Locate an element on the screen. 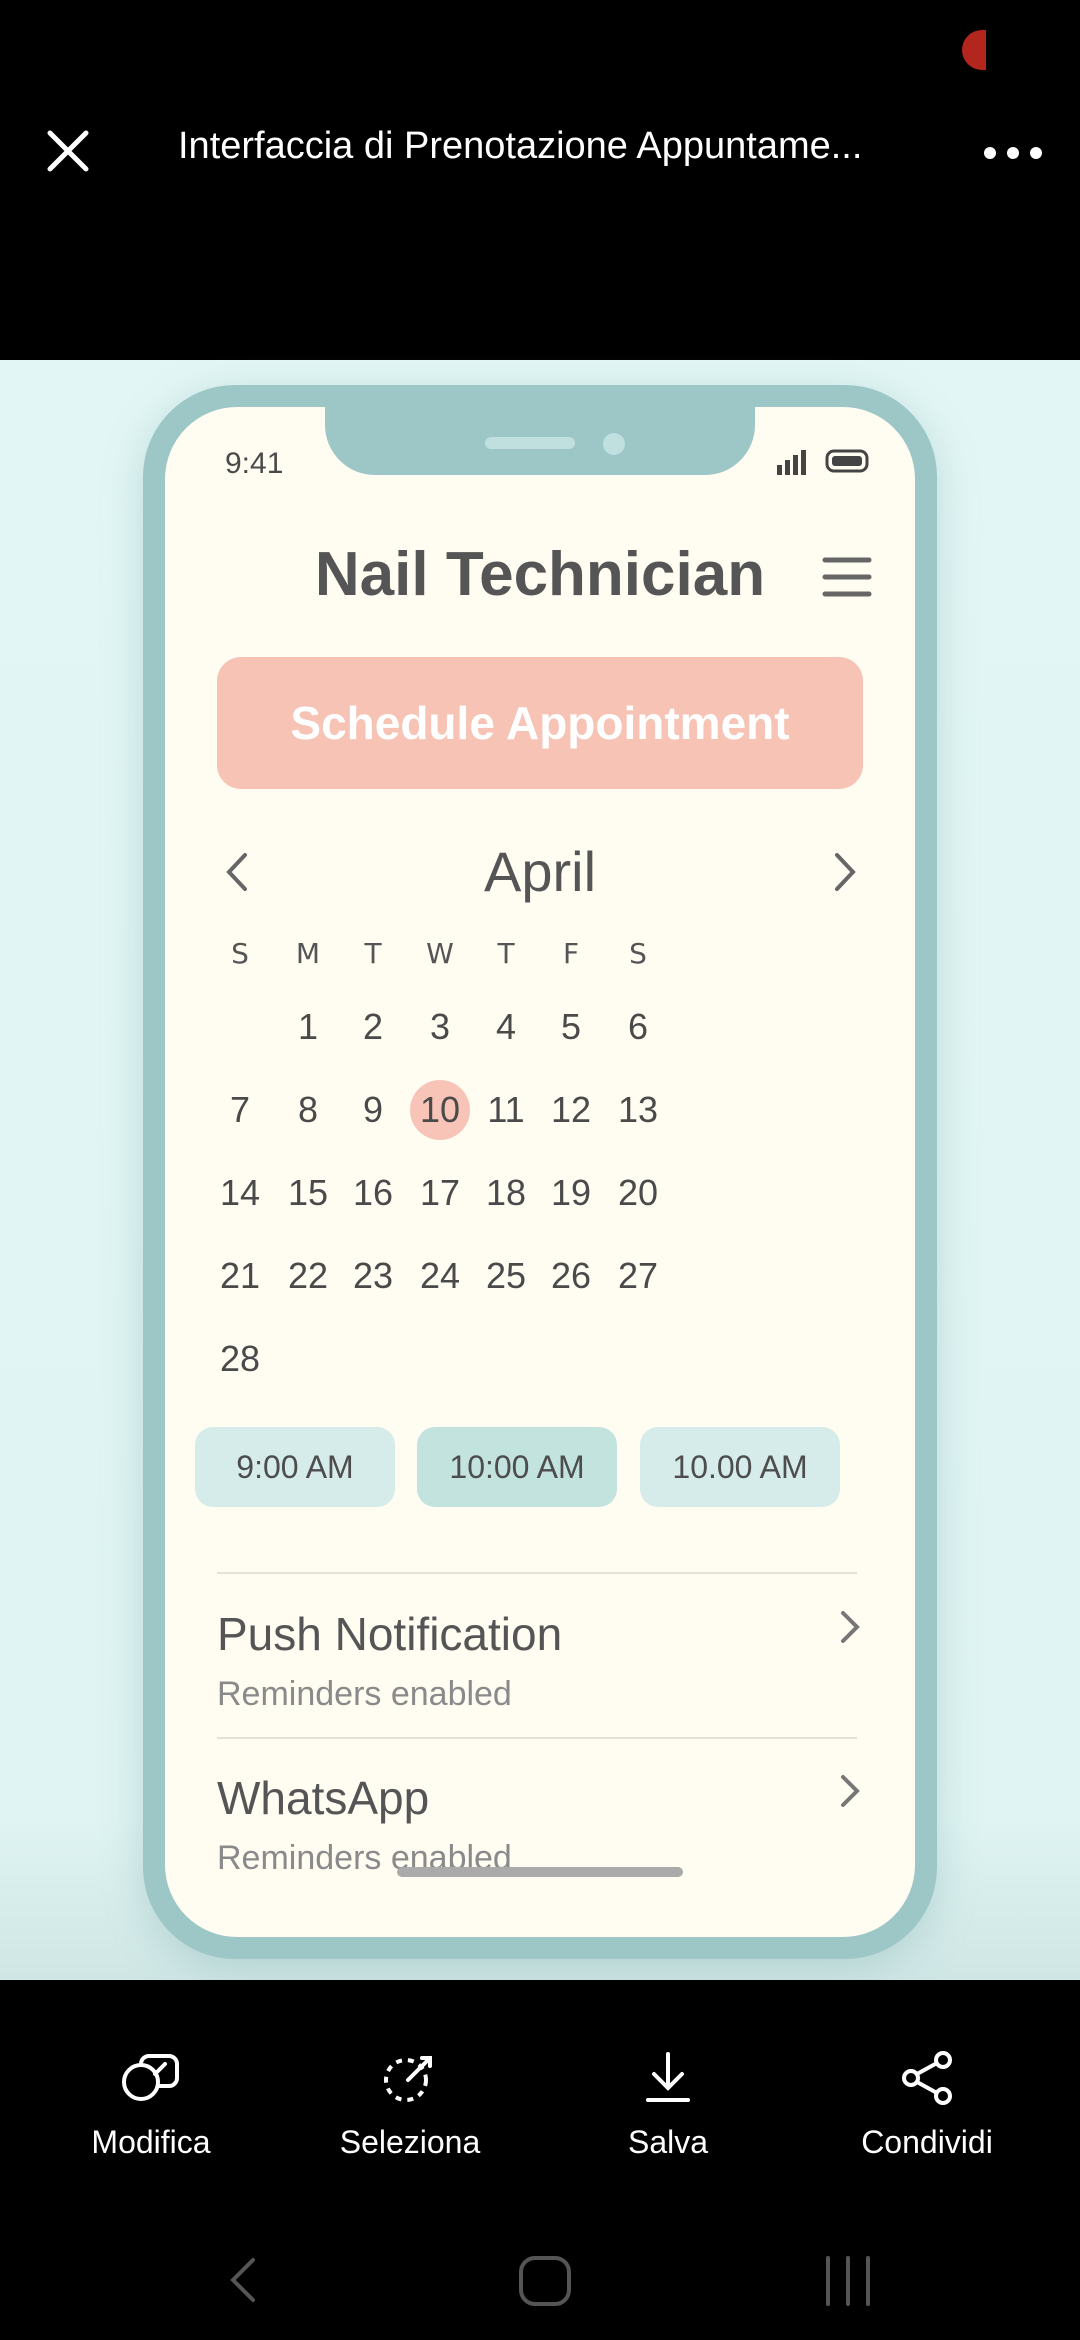  time-slot: 10.00 AM is located at coordinates (740, 1467).